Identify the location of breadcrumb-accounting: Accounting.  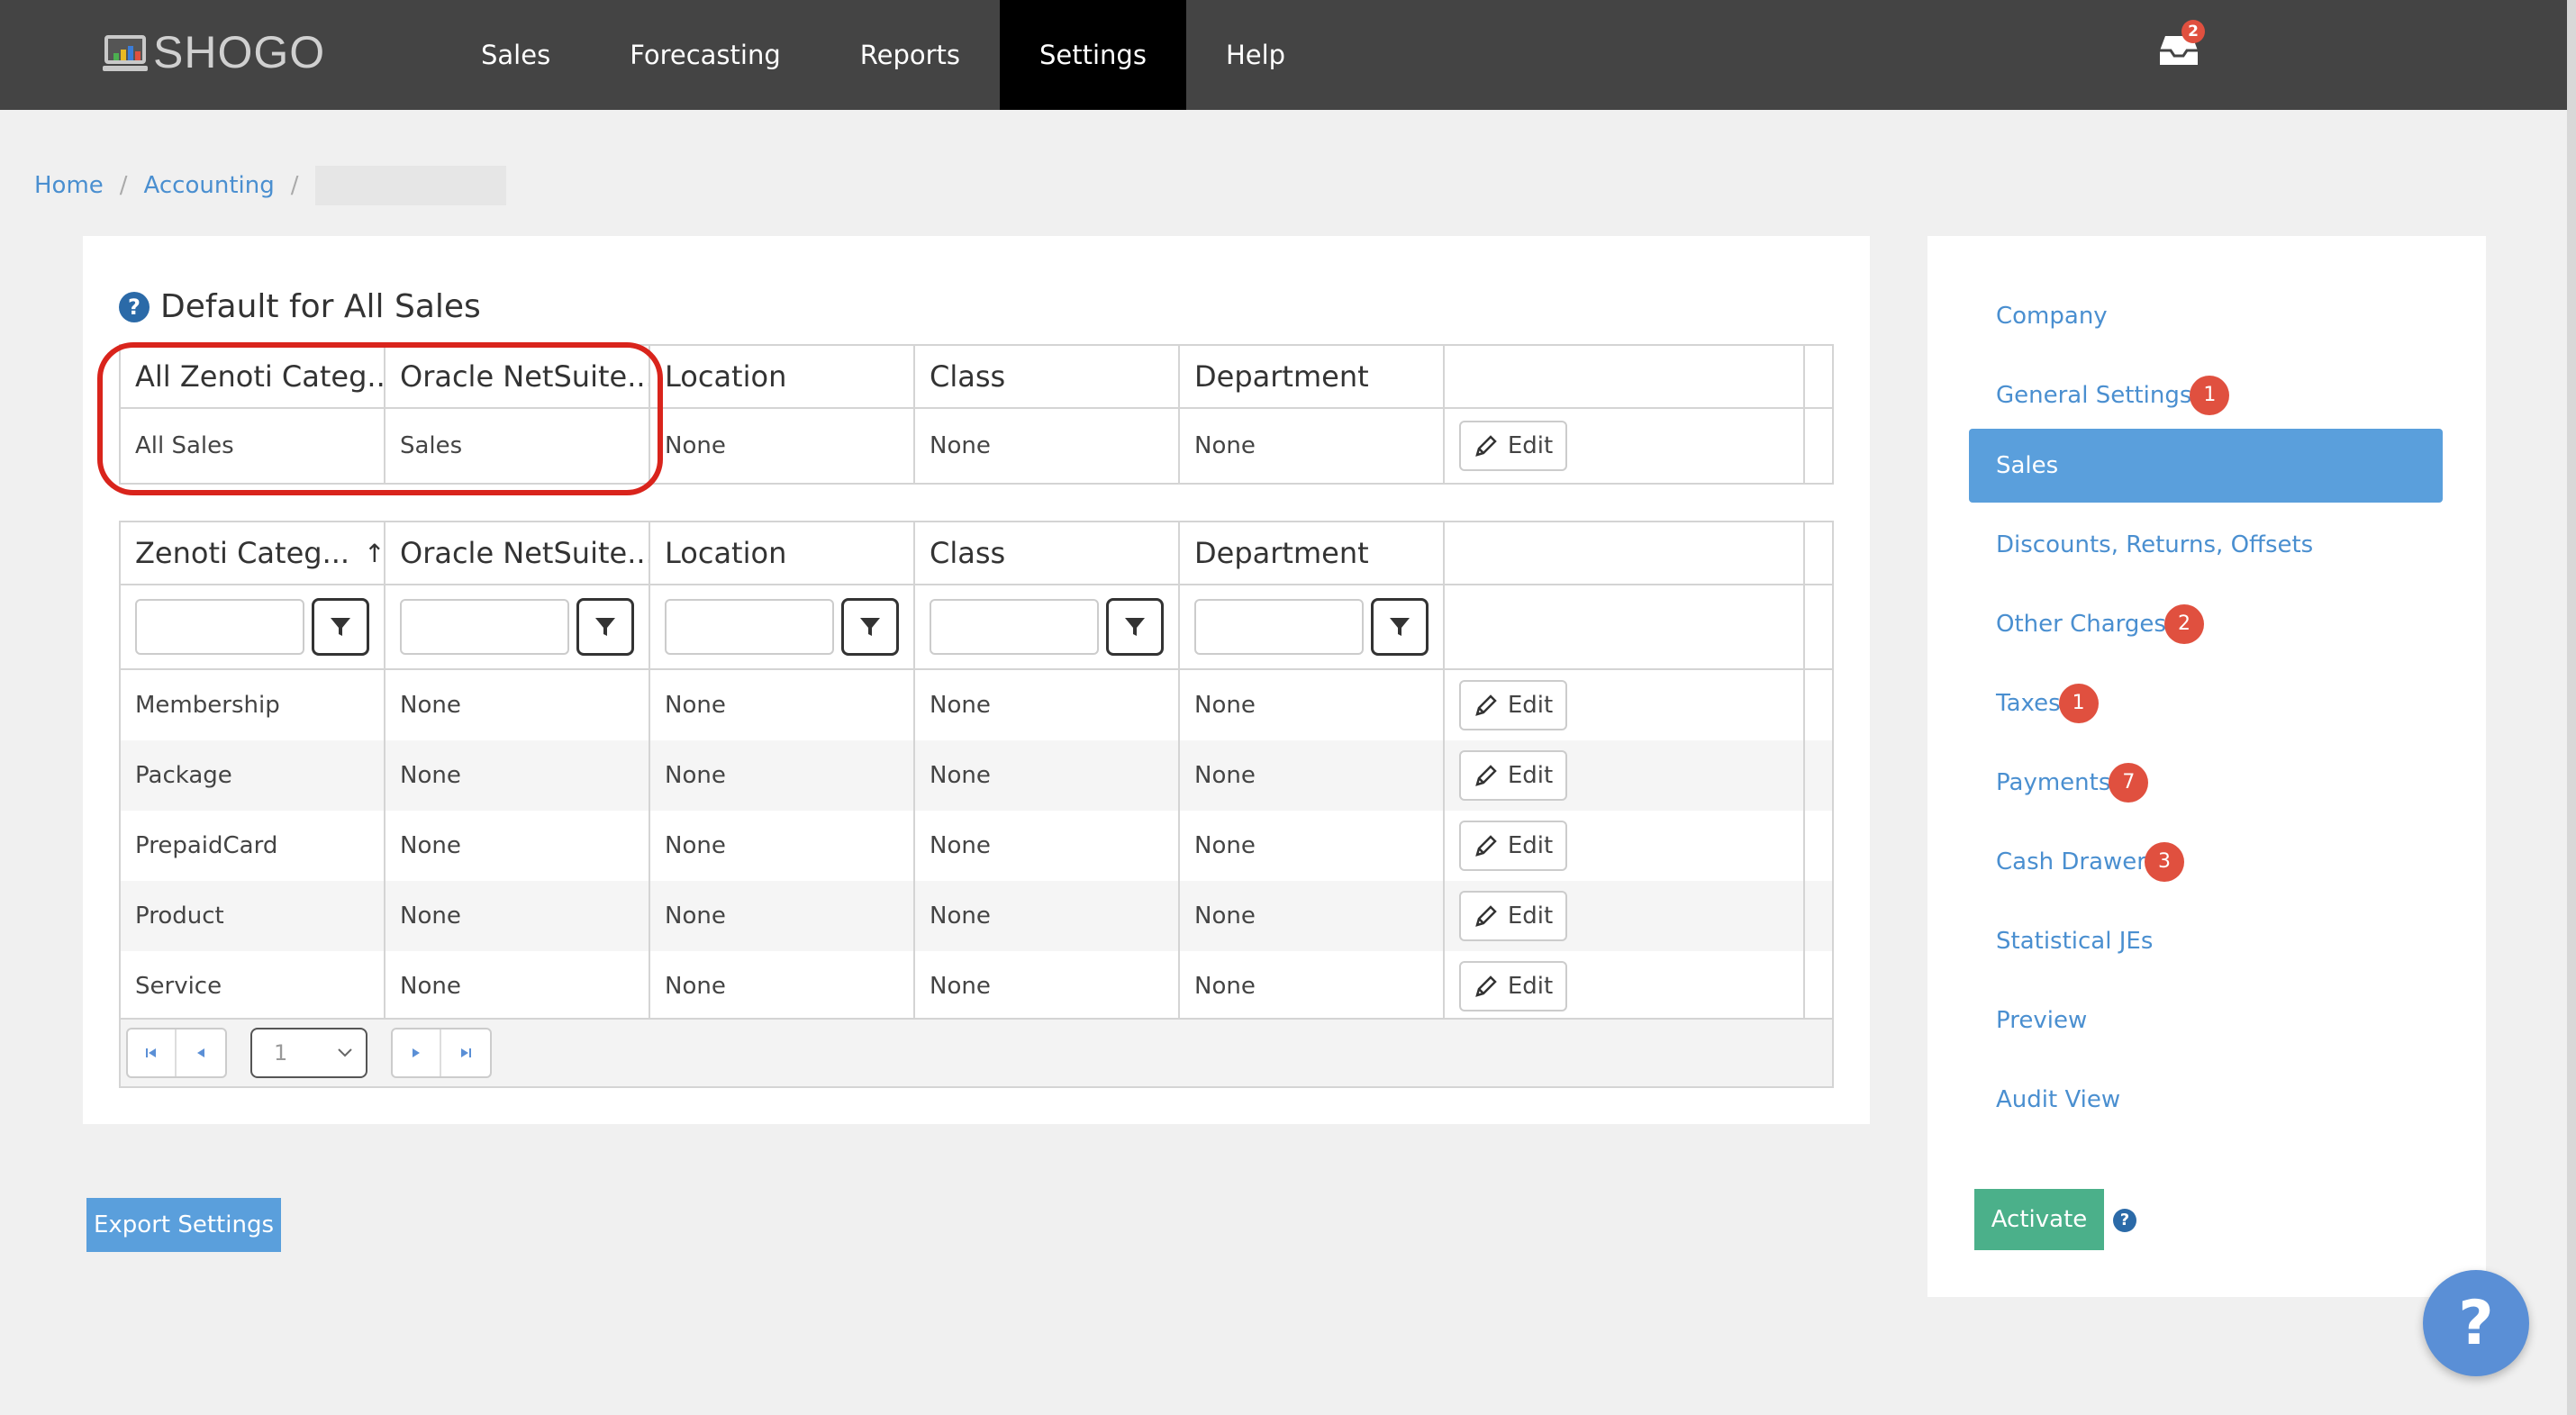
(210, 186).